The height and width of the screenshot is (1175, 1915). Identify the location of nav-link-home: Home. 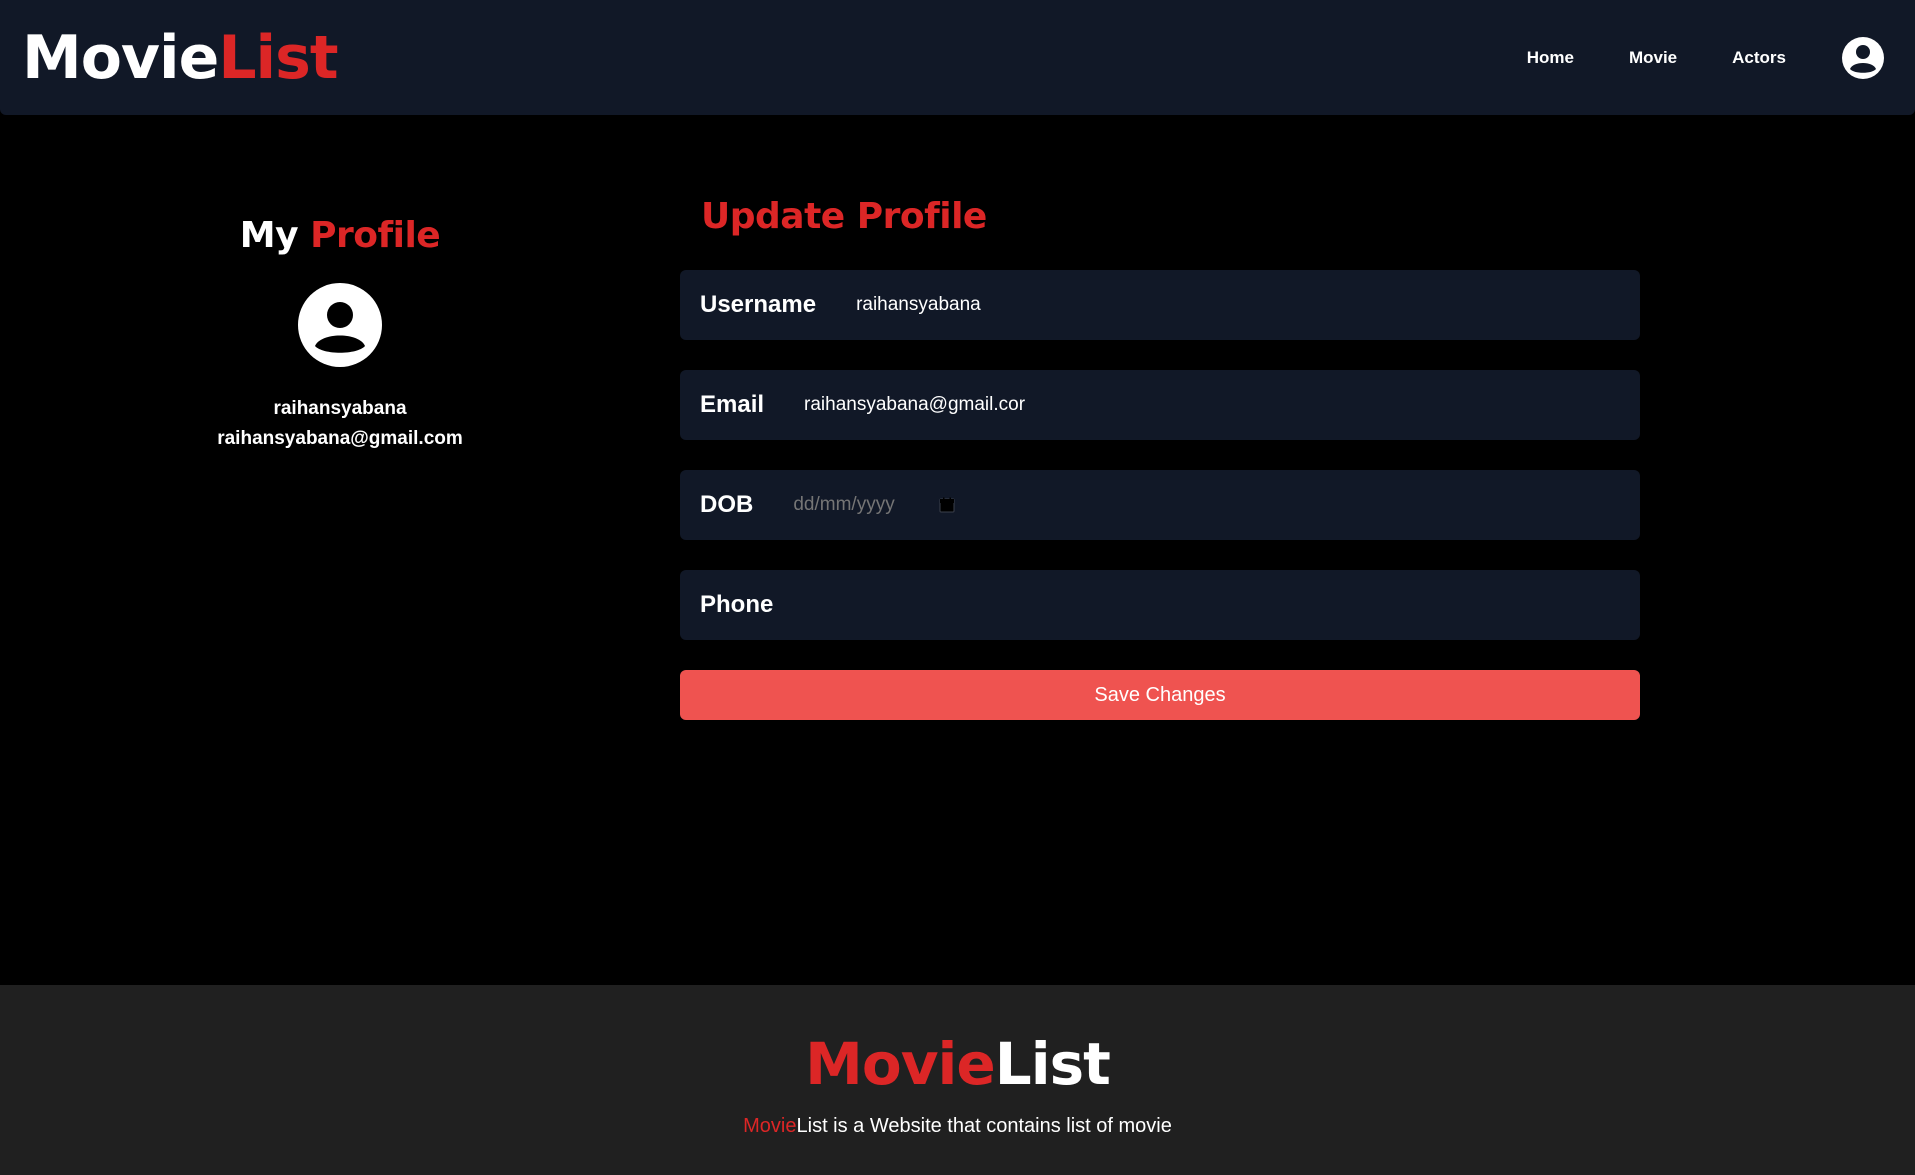
(1550, 58).